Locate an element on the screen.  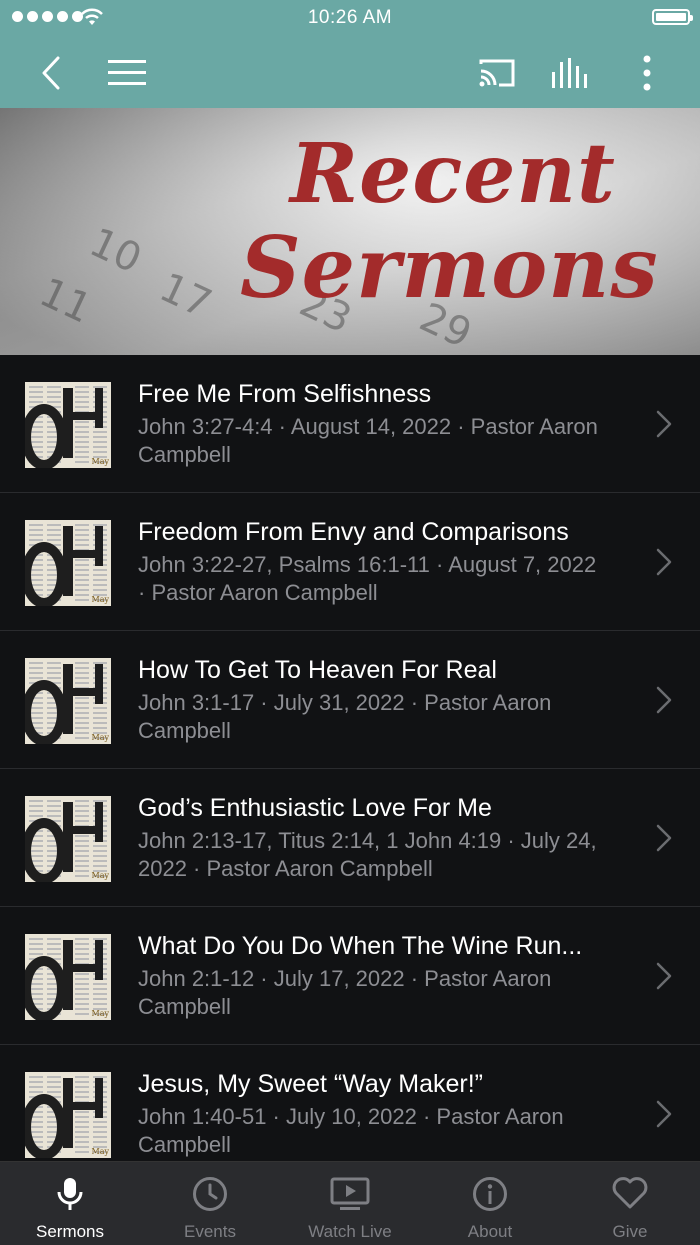
microphone-icon is located at coordinates (70, 1194).